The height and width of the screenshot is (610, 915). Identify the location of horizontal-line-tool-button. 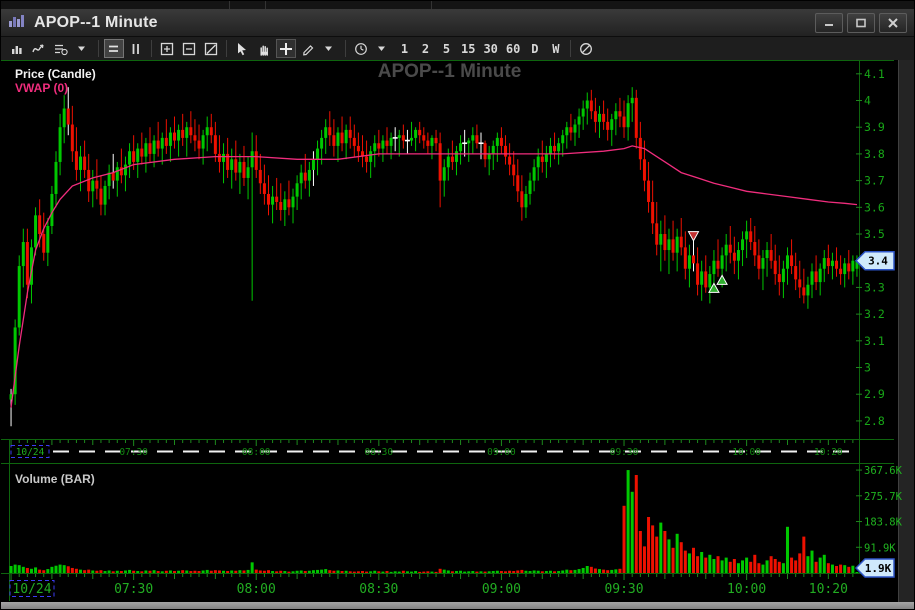
(114, 48).